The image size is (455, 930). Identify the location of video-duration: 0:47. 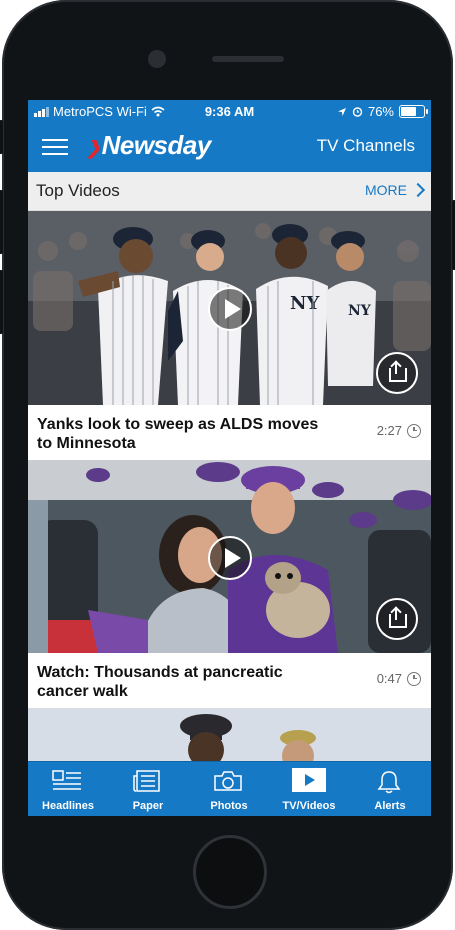
(399, 678).